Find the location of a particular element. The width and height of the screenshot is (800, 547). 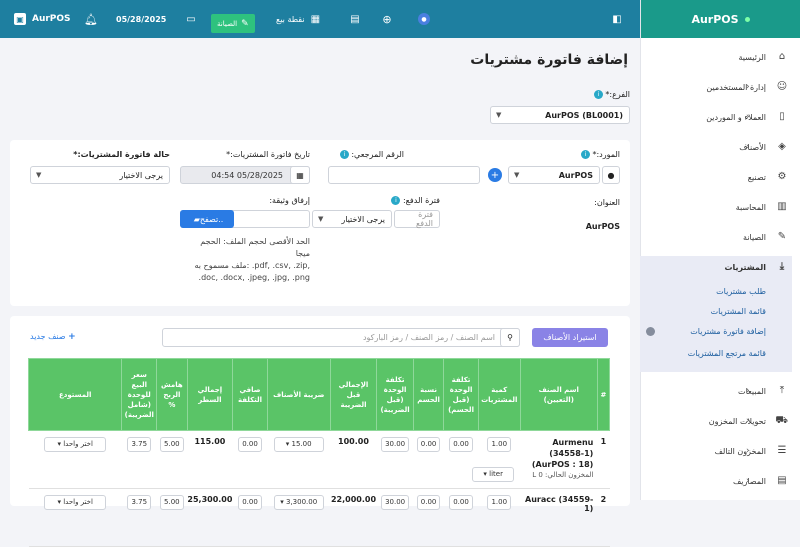

sidebar-item-home: ⌂ الرئيسية is located at coordinates (720, 57).